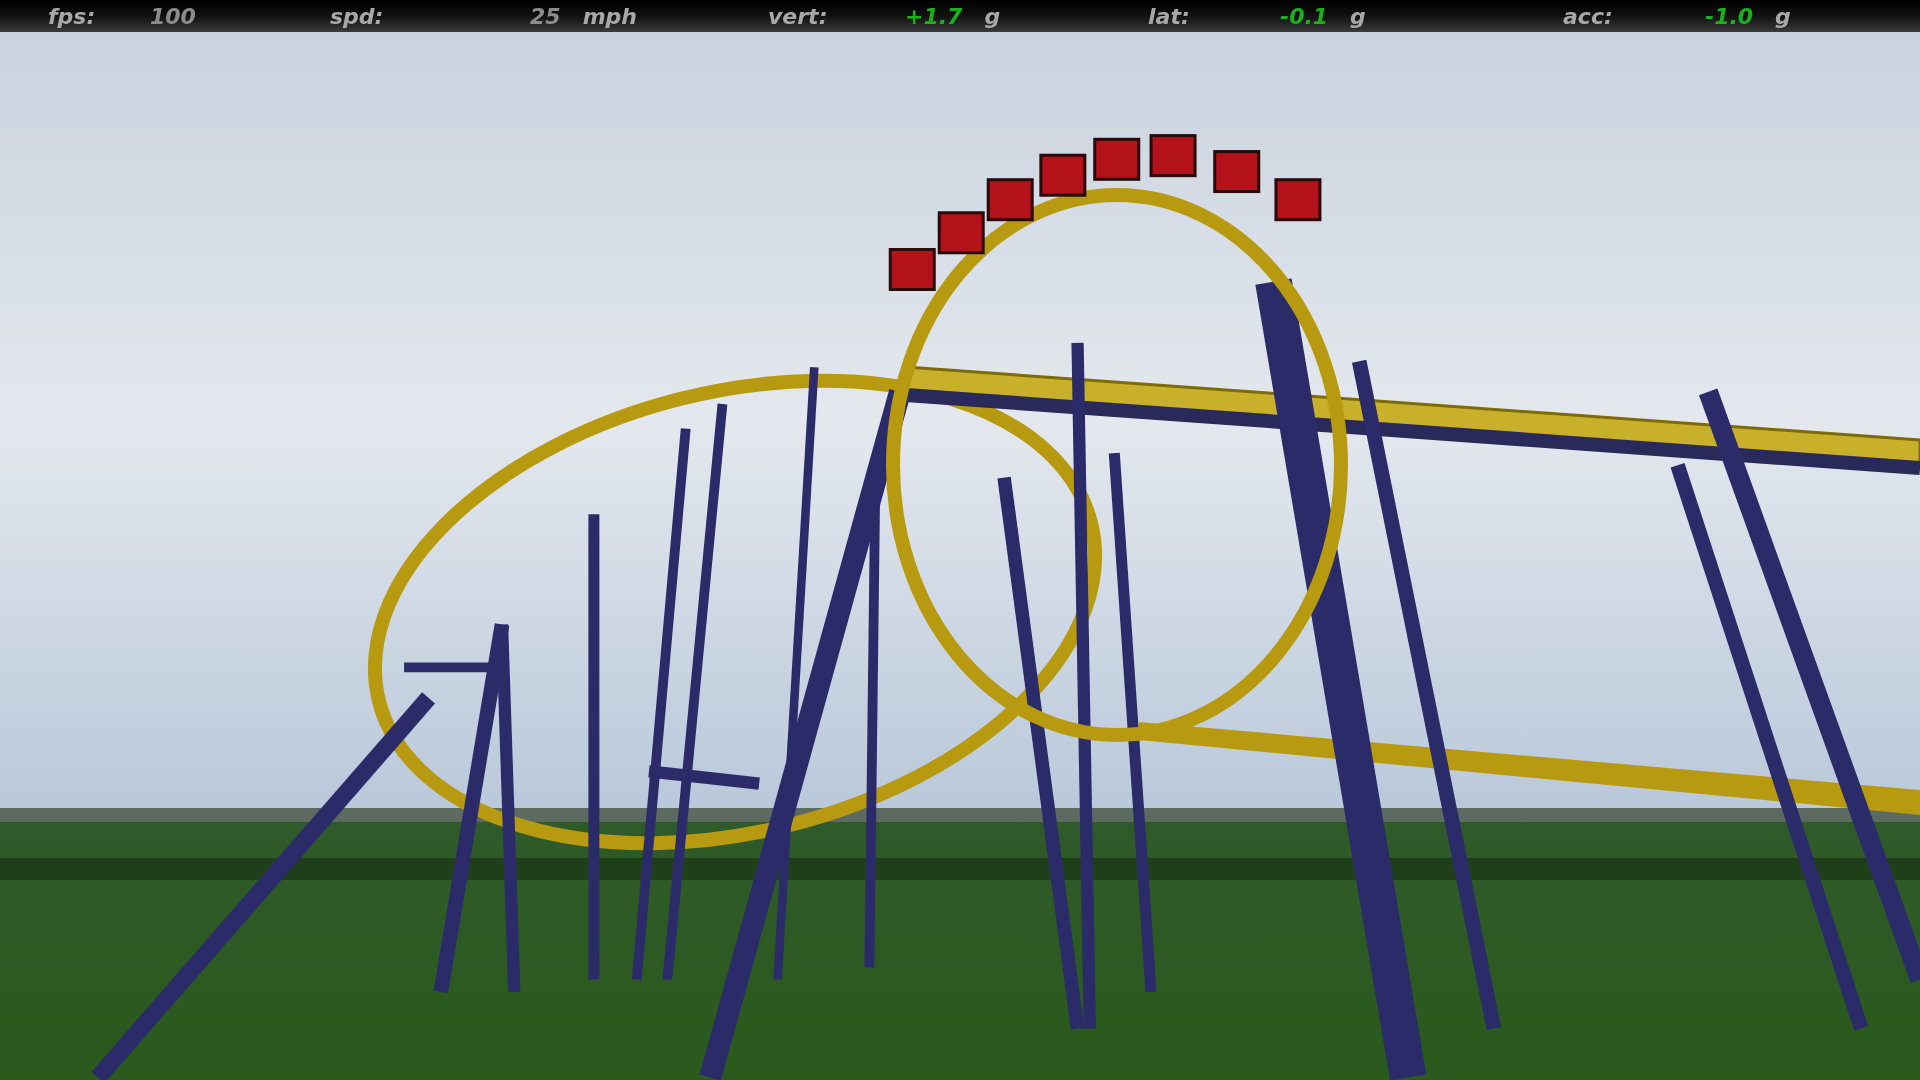 The height and width of the screenshot is (1080, 1920). I want to click on hud-value: -0.1, so click(1304, 16).